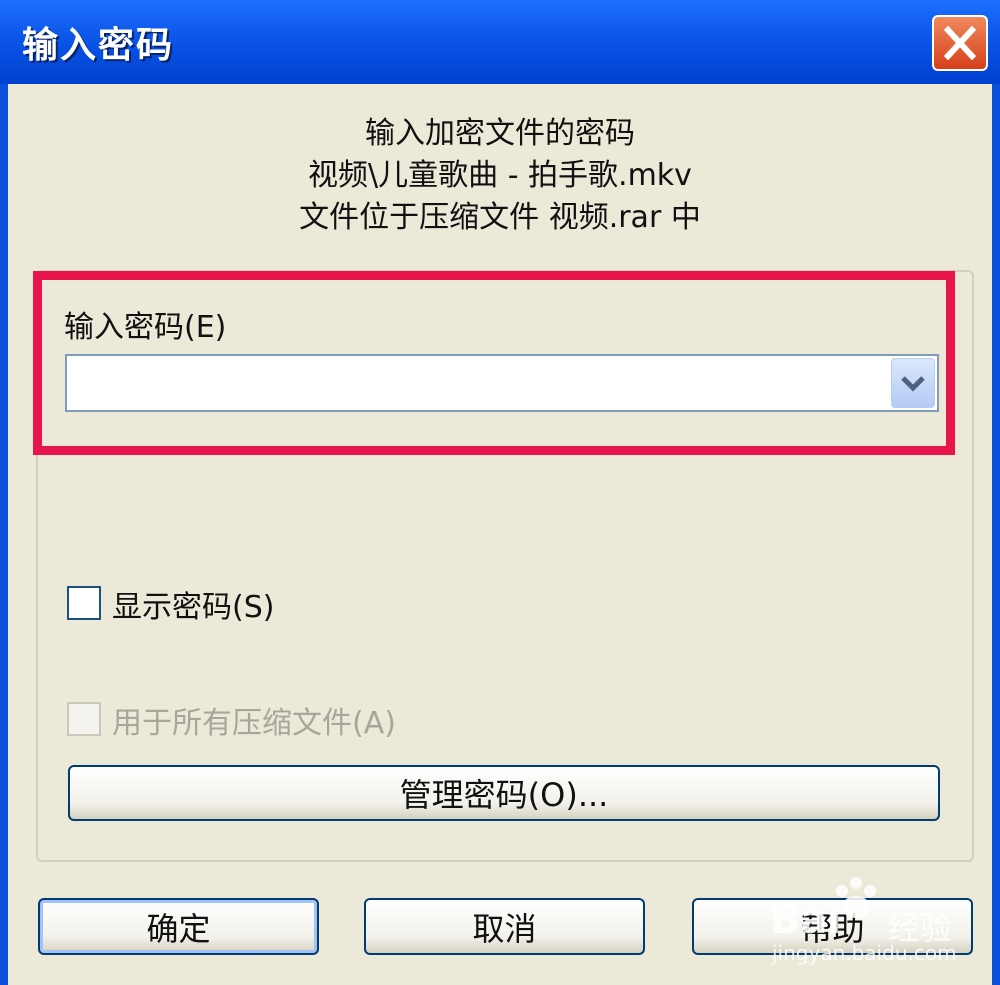 The image size is (1000, 985). I want to click on show-password-checkbox, so click(84, 603).